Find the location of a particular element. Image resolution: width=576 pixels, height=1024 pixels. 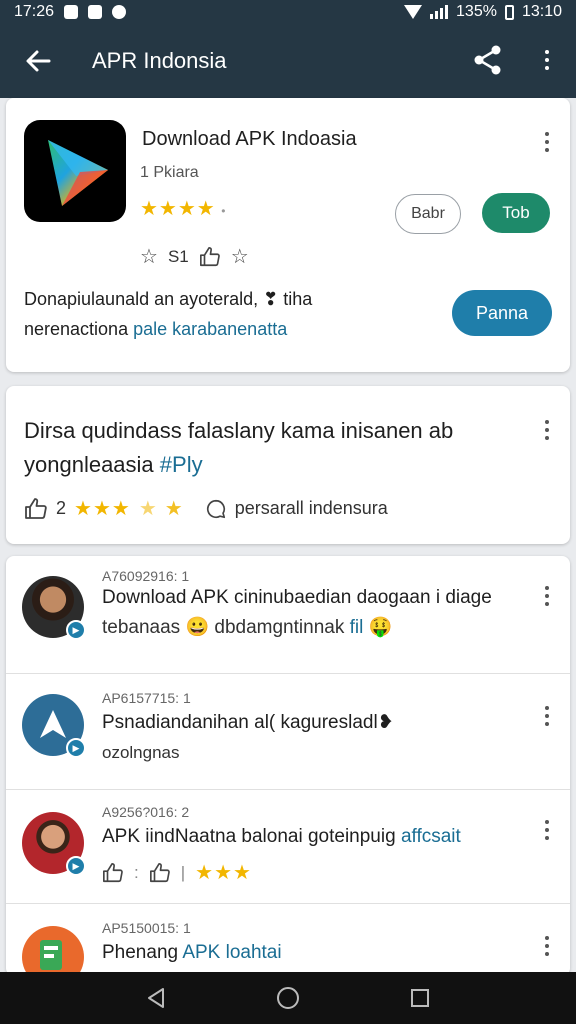

comment-icon is located at coordinates (216, 509).